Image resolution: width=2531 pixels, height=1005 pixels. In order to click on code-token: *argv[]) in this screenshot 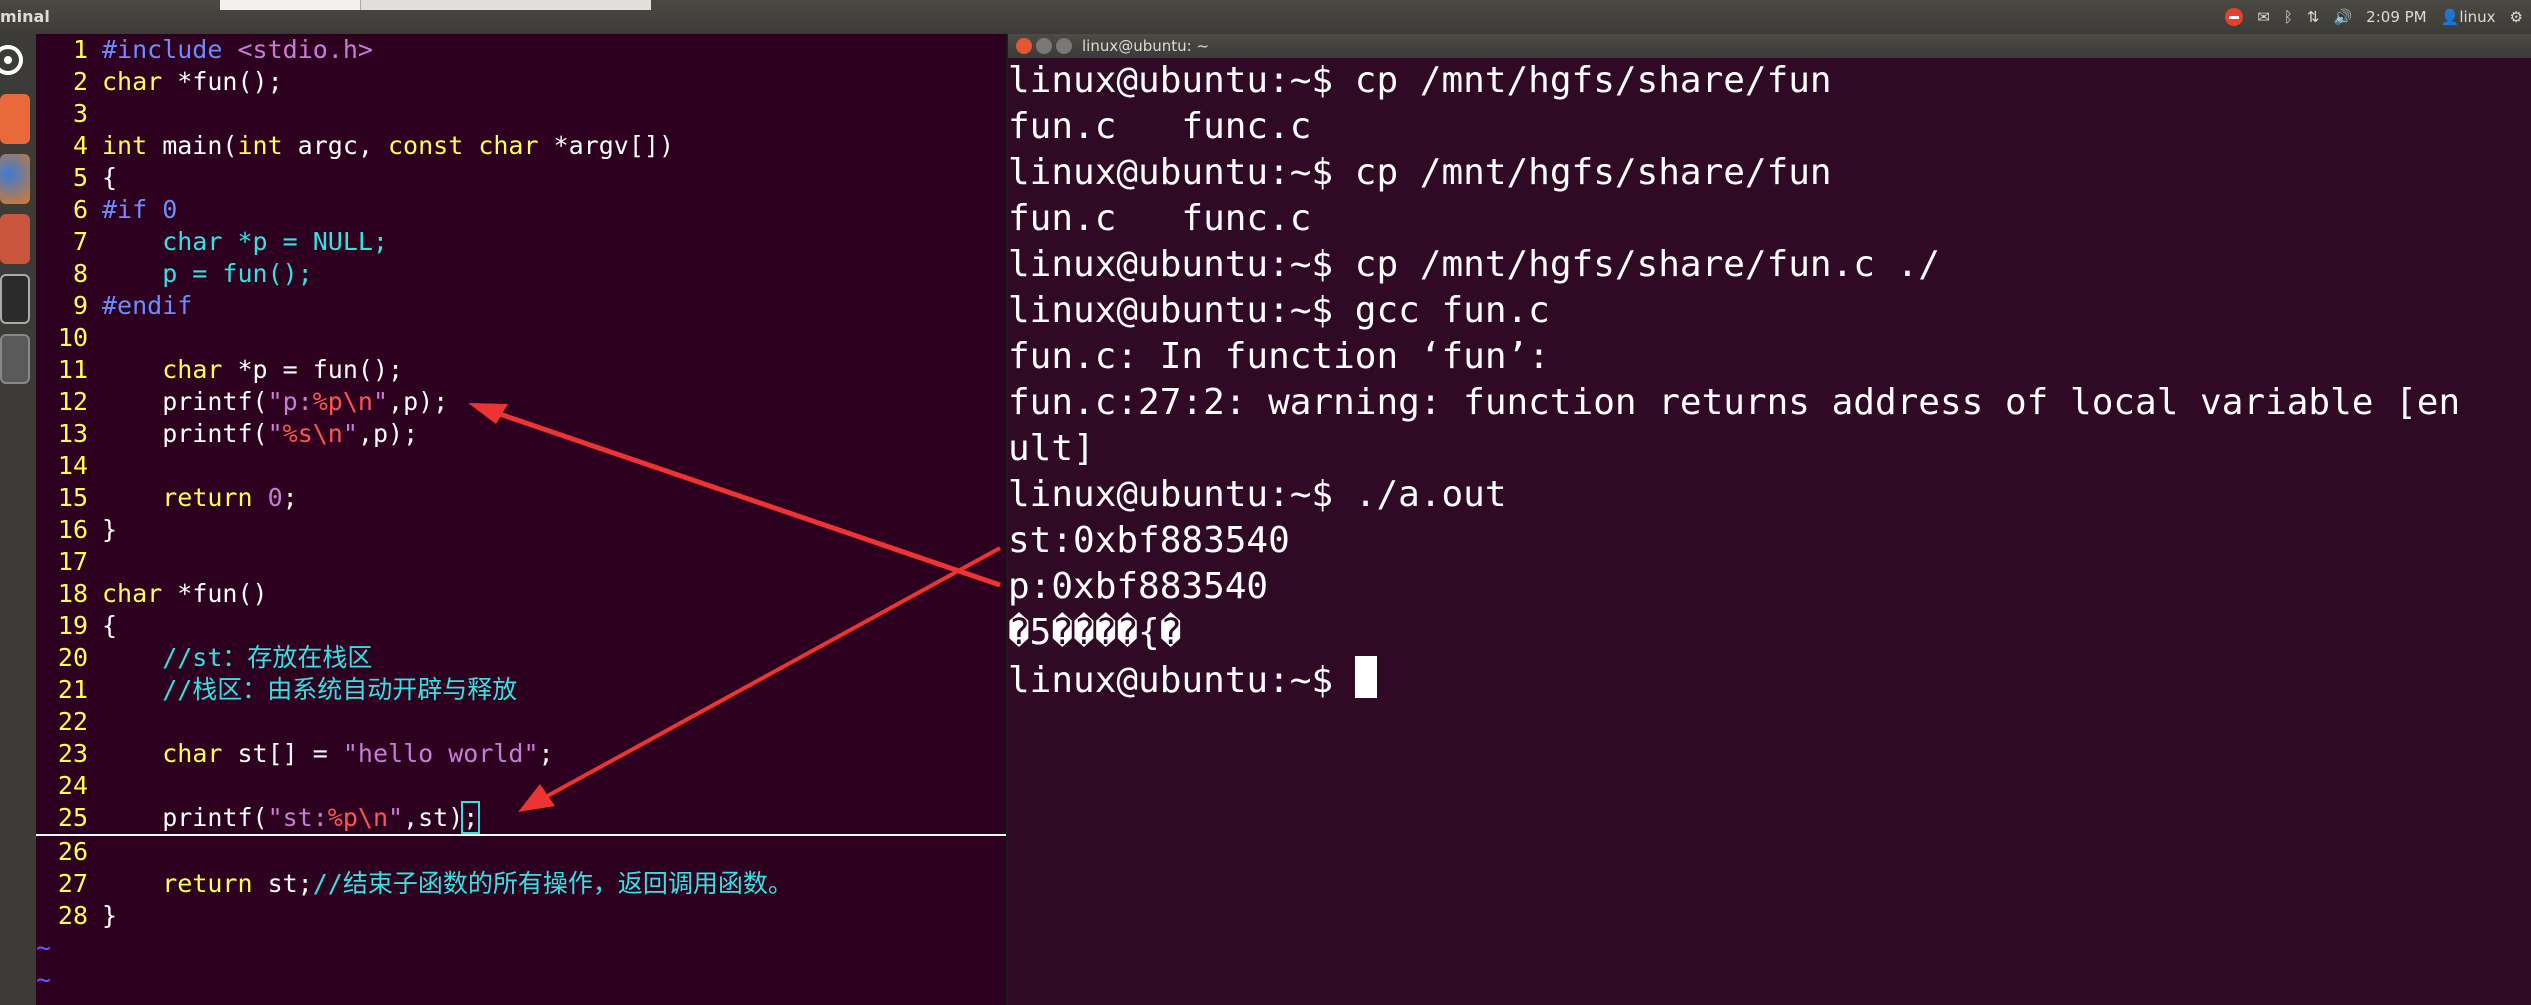, I will do `click(606, 145)`.